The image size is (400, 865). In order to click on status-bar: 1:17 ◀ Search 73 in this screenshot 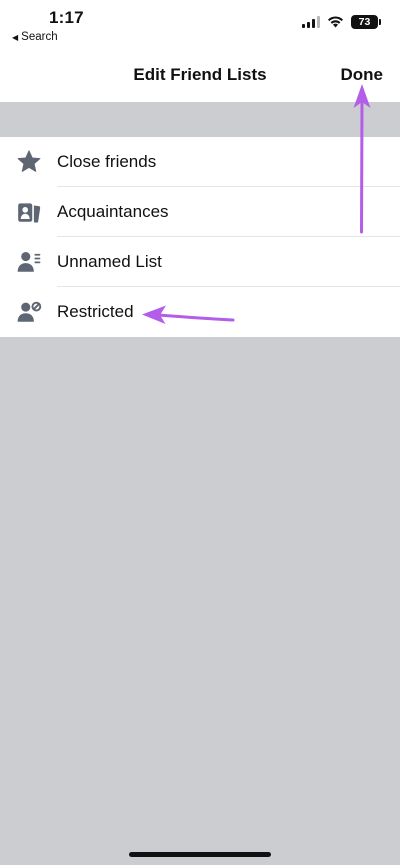, I will do `click(200, 24)`.